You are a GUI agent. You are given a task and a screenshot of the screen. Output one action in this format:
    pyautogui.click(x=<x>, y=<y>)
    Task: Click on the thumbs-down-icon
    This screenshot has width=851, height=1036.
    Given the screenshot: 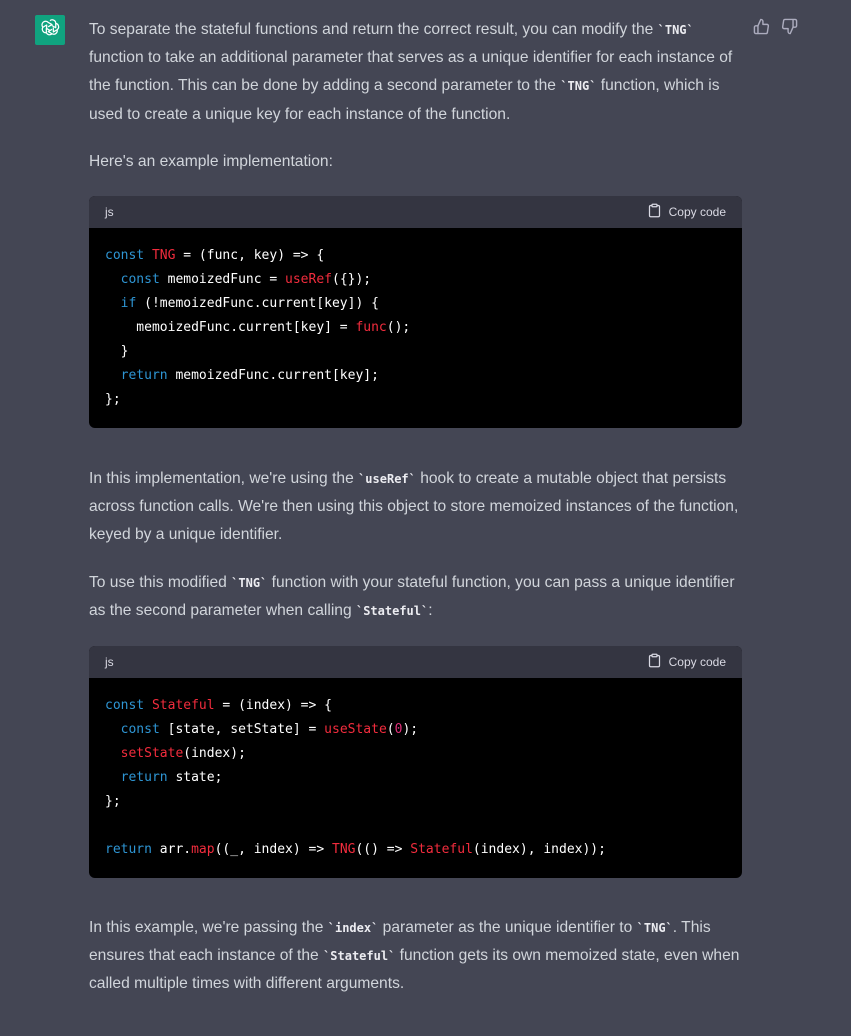 What is the action you would take?
    pyautogui.click(x=790, y=27)
    